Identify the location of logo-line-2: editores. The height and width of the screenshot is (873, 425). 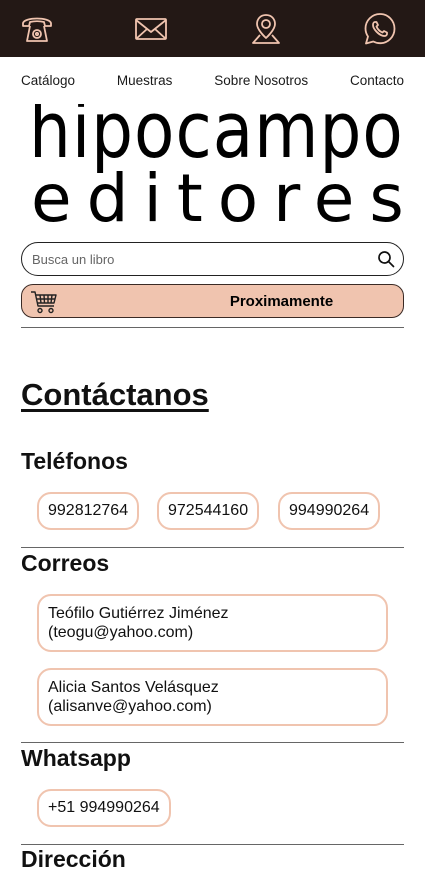
(216, 197).